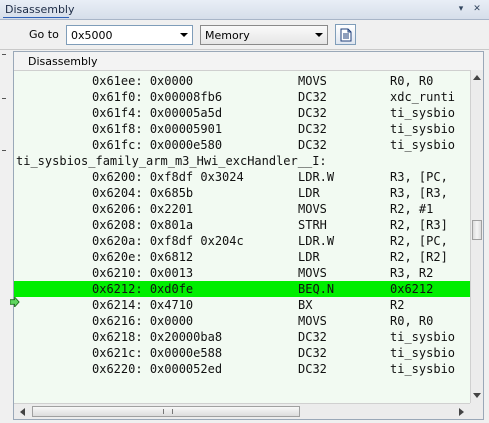 The height and width of the screenshot is (423, 489). I want to click on instruction-address: 0x6216:, so click(117, 321).